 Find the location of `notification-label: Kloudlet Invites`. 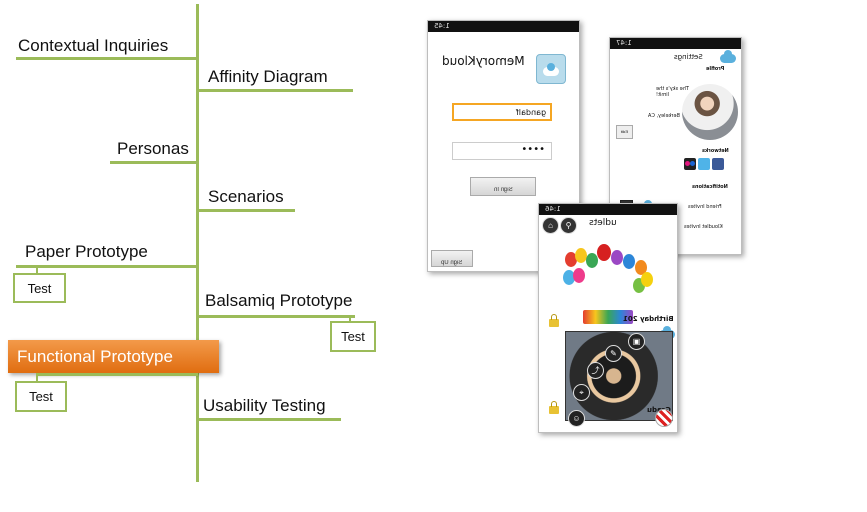

notification-label: Kloudlet Invites is located at coordinates (703, 227).